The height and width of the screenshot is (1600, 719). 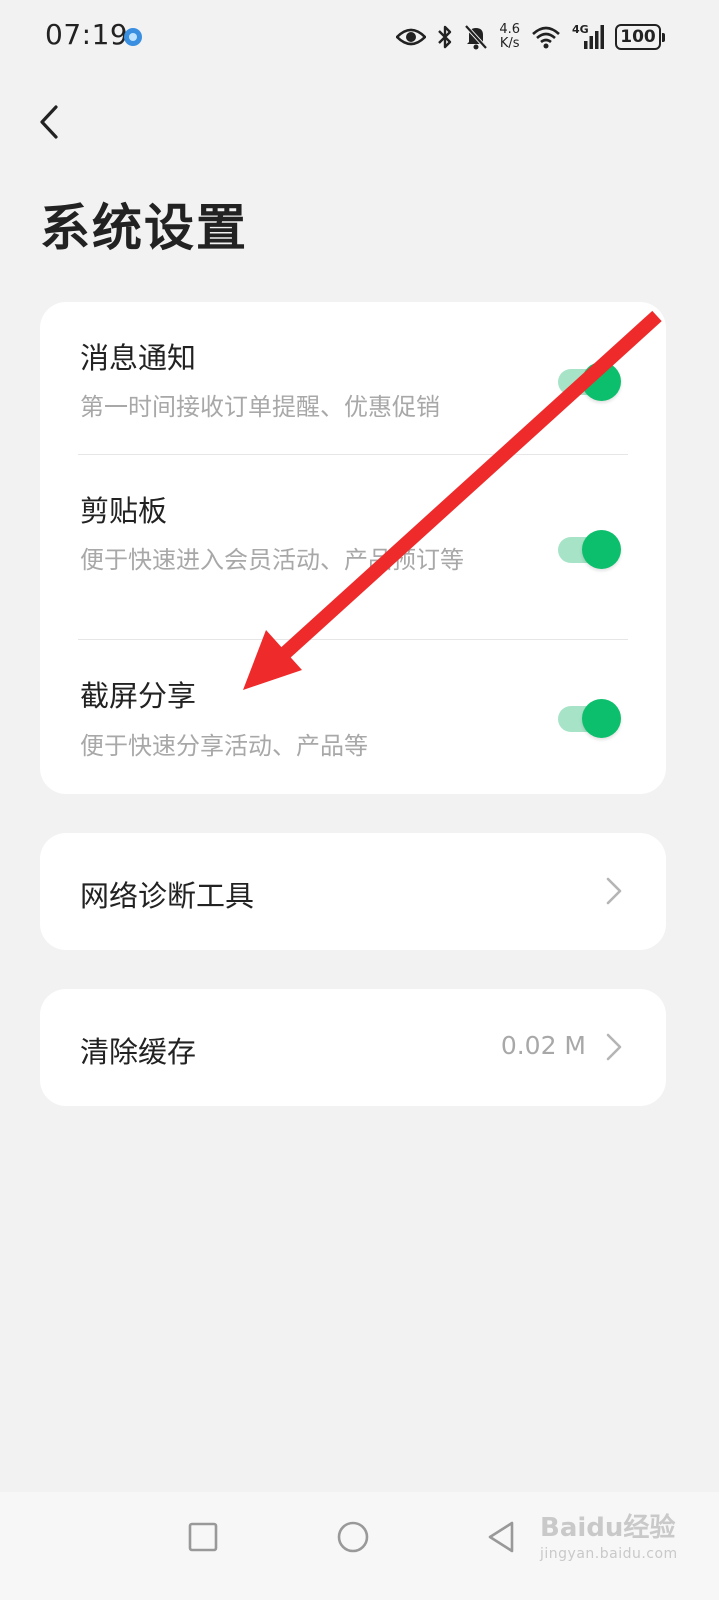 I want to click on navigation-bar: Baidu经验 jingyan.baidu.com, so click(x=359, y=1546).